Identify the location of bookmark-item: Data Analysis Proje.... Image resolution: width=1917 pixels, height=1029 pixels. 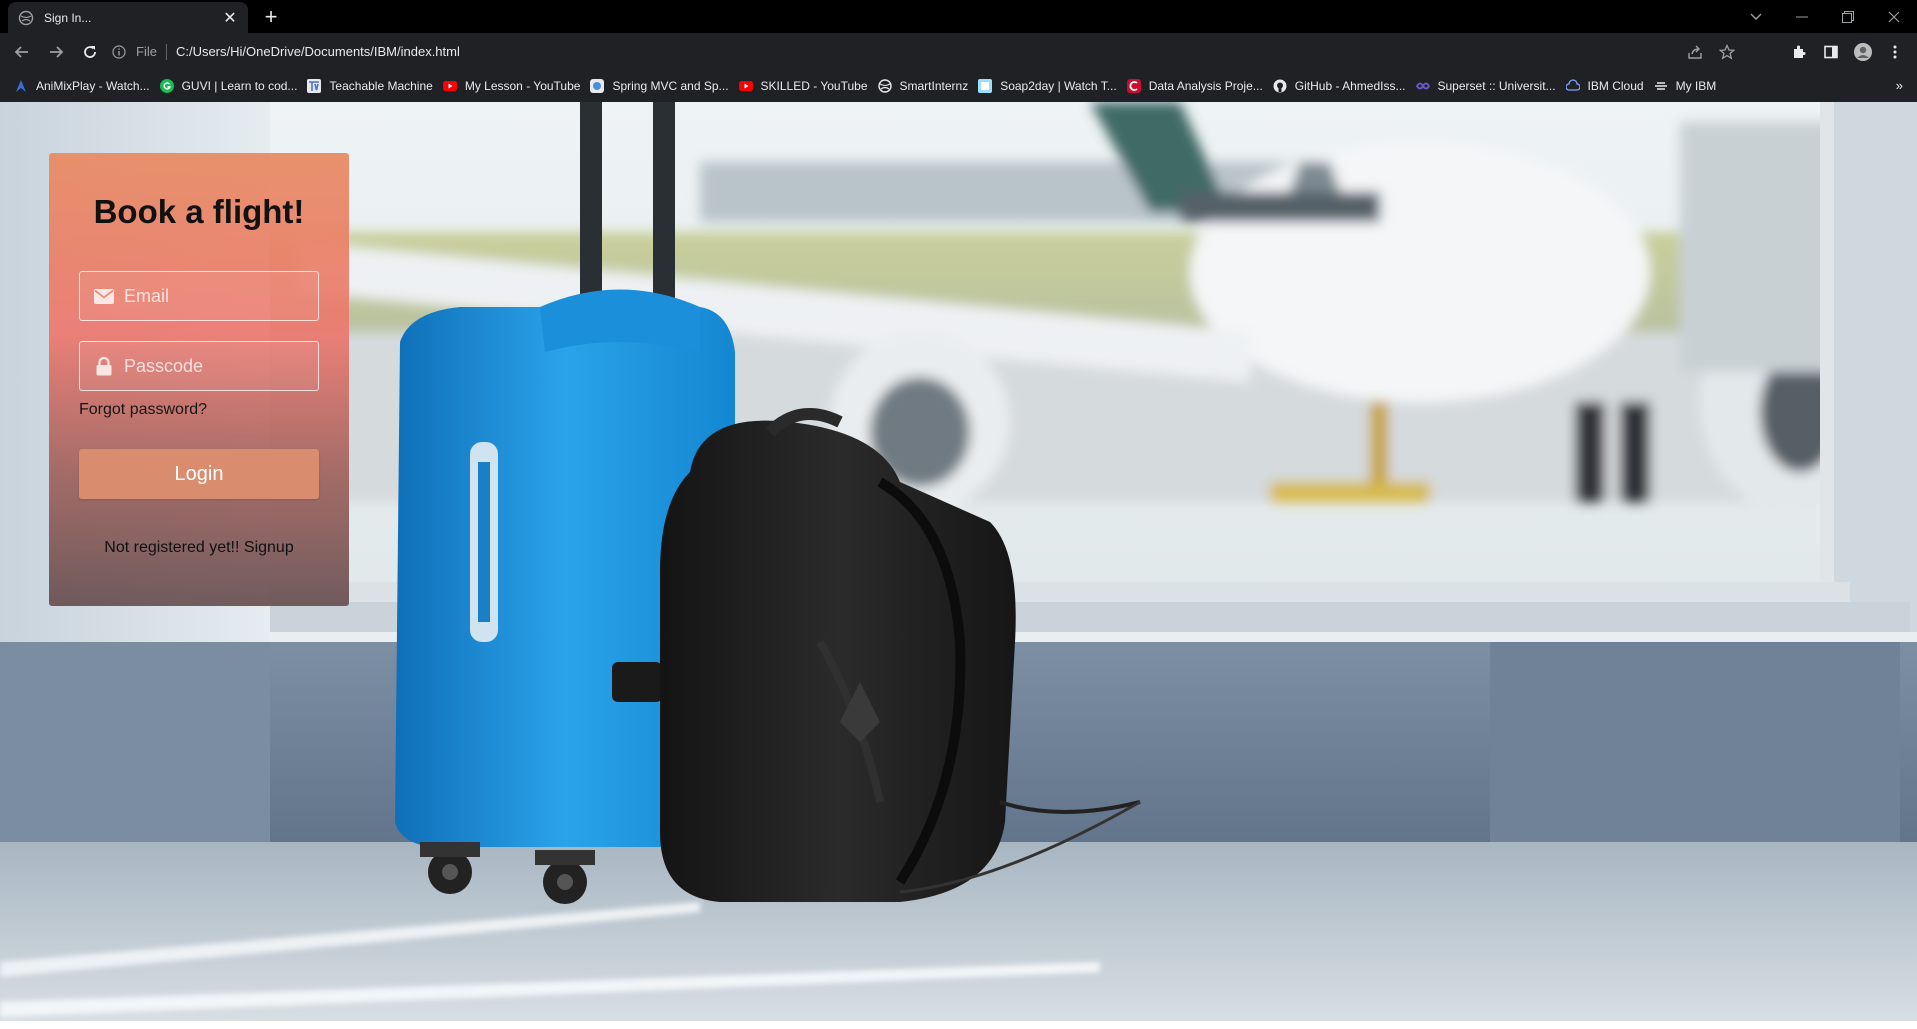
(1198, 86).